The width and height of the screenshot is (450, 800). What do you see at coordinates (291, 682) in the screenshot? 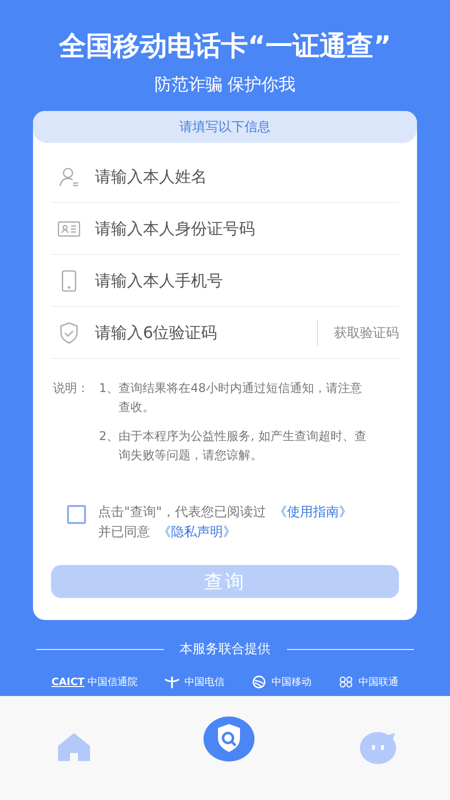
I see `logo-name: 中国移动` at bounding box center [291, 682].